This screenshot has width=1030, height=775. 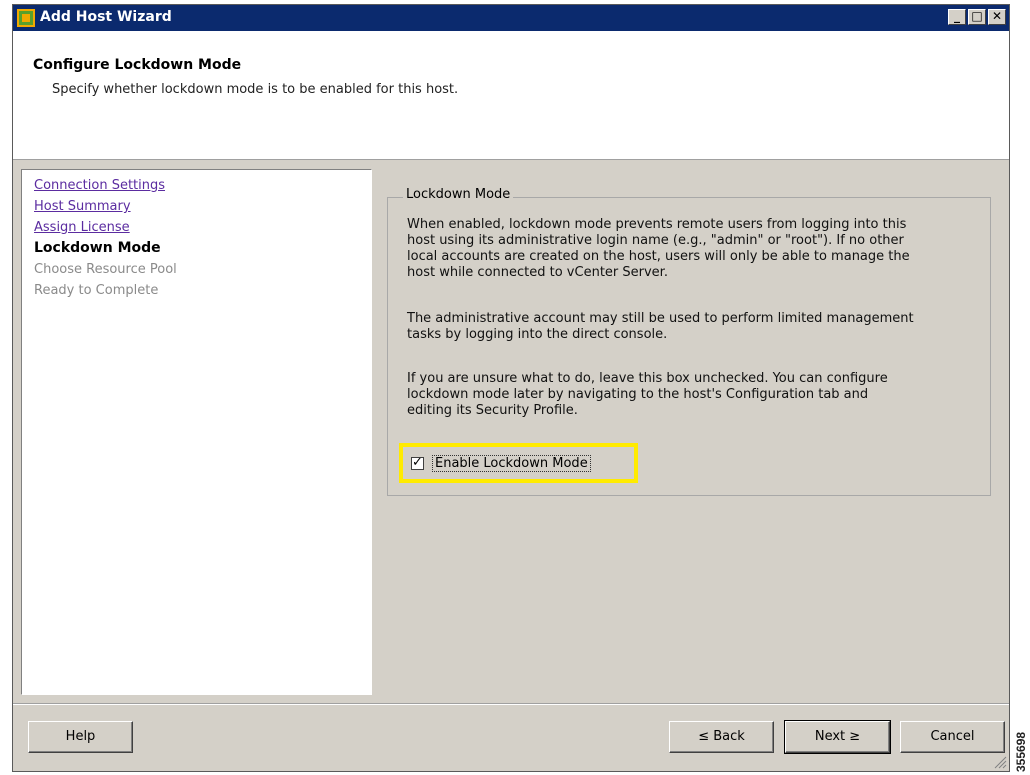 I want to click on footer-divider, so click(x=511, y=704).